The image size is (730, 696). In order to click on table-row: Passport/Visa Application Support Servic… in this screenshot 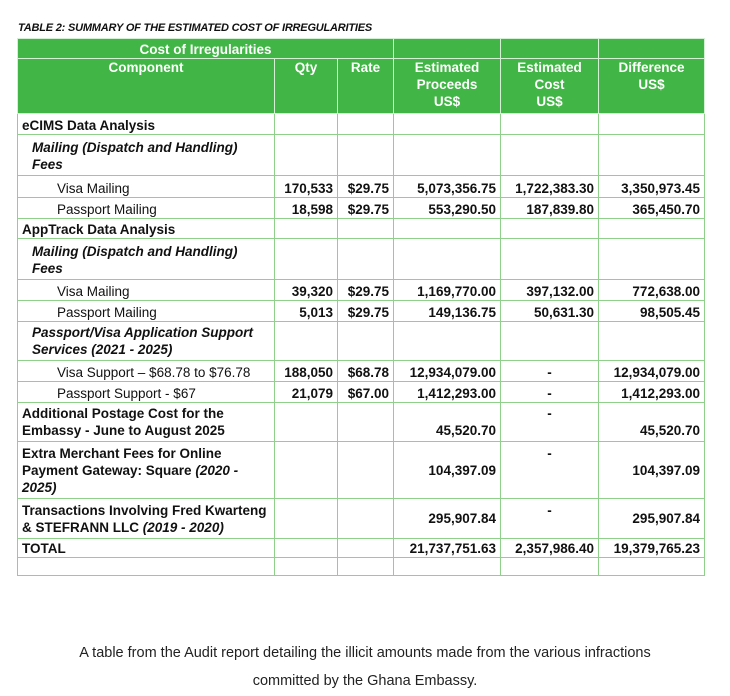, I will do `click(361, 341)`.